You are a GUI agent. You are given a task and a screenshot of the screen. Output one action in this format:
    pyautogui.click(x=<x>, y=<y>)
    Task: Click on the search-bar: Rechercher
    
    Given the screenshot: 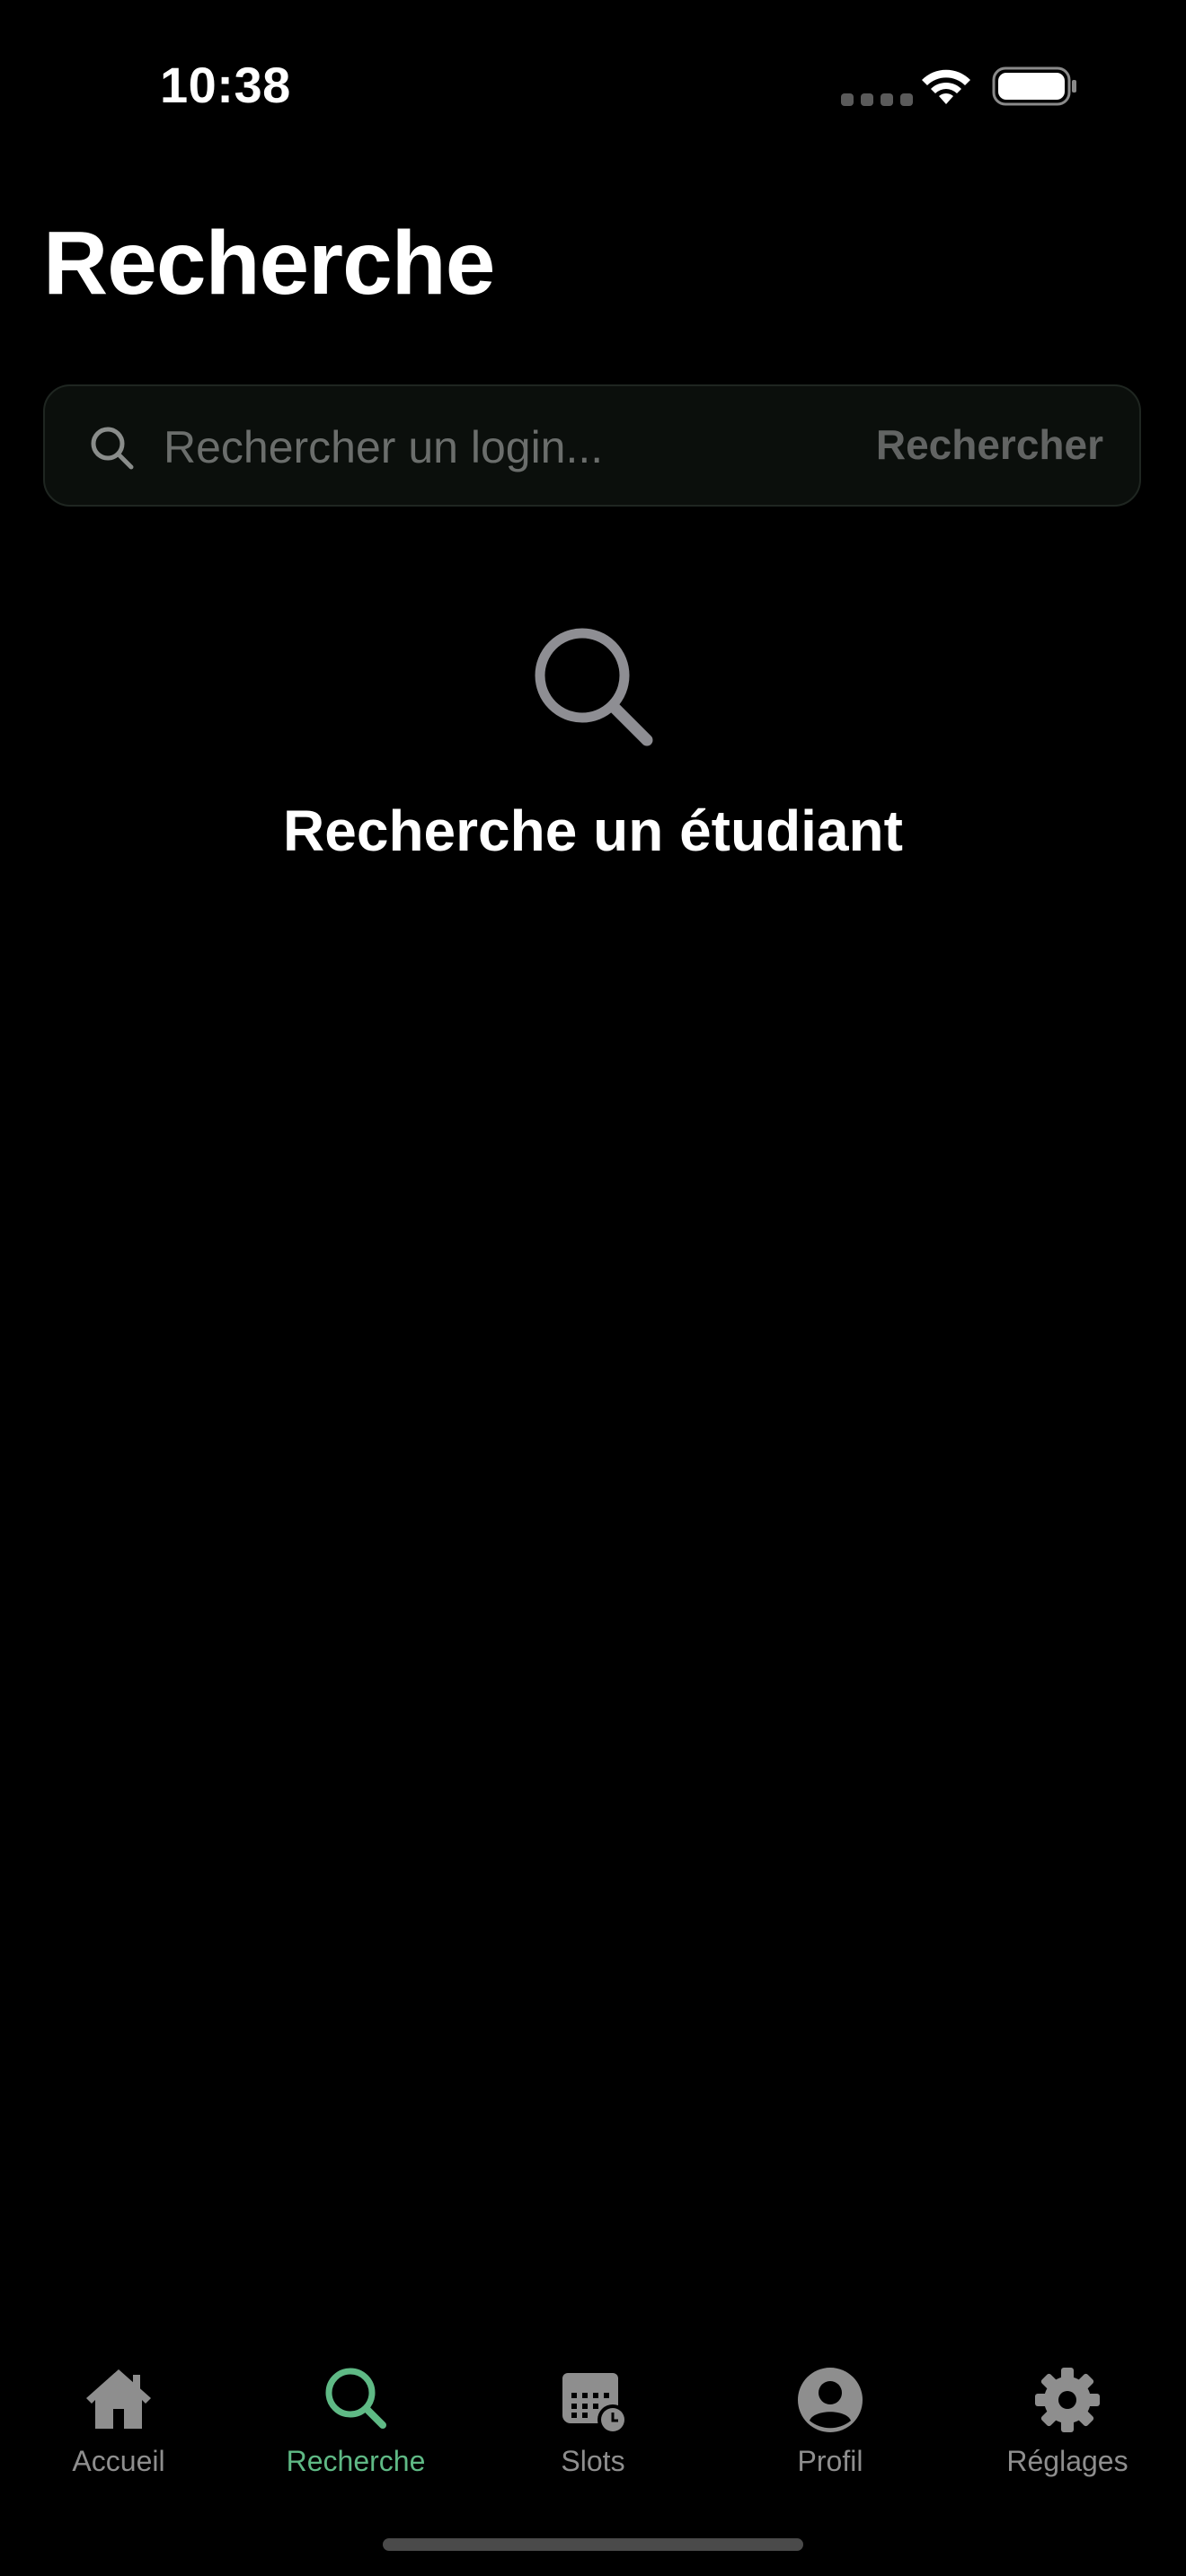 What is the action you would take?
    pyautogui.click(x=592, y=445)
    